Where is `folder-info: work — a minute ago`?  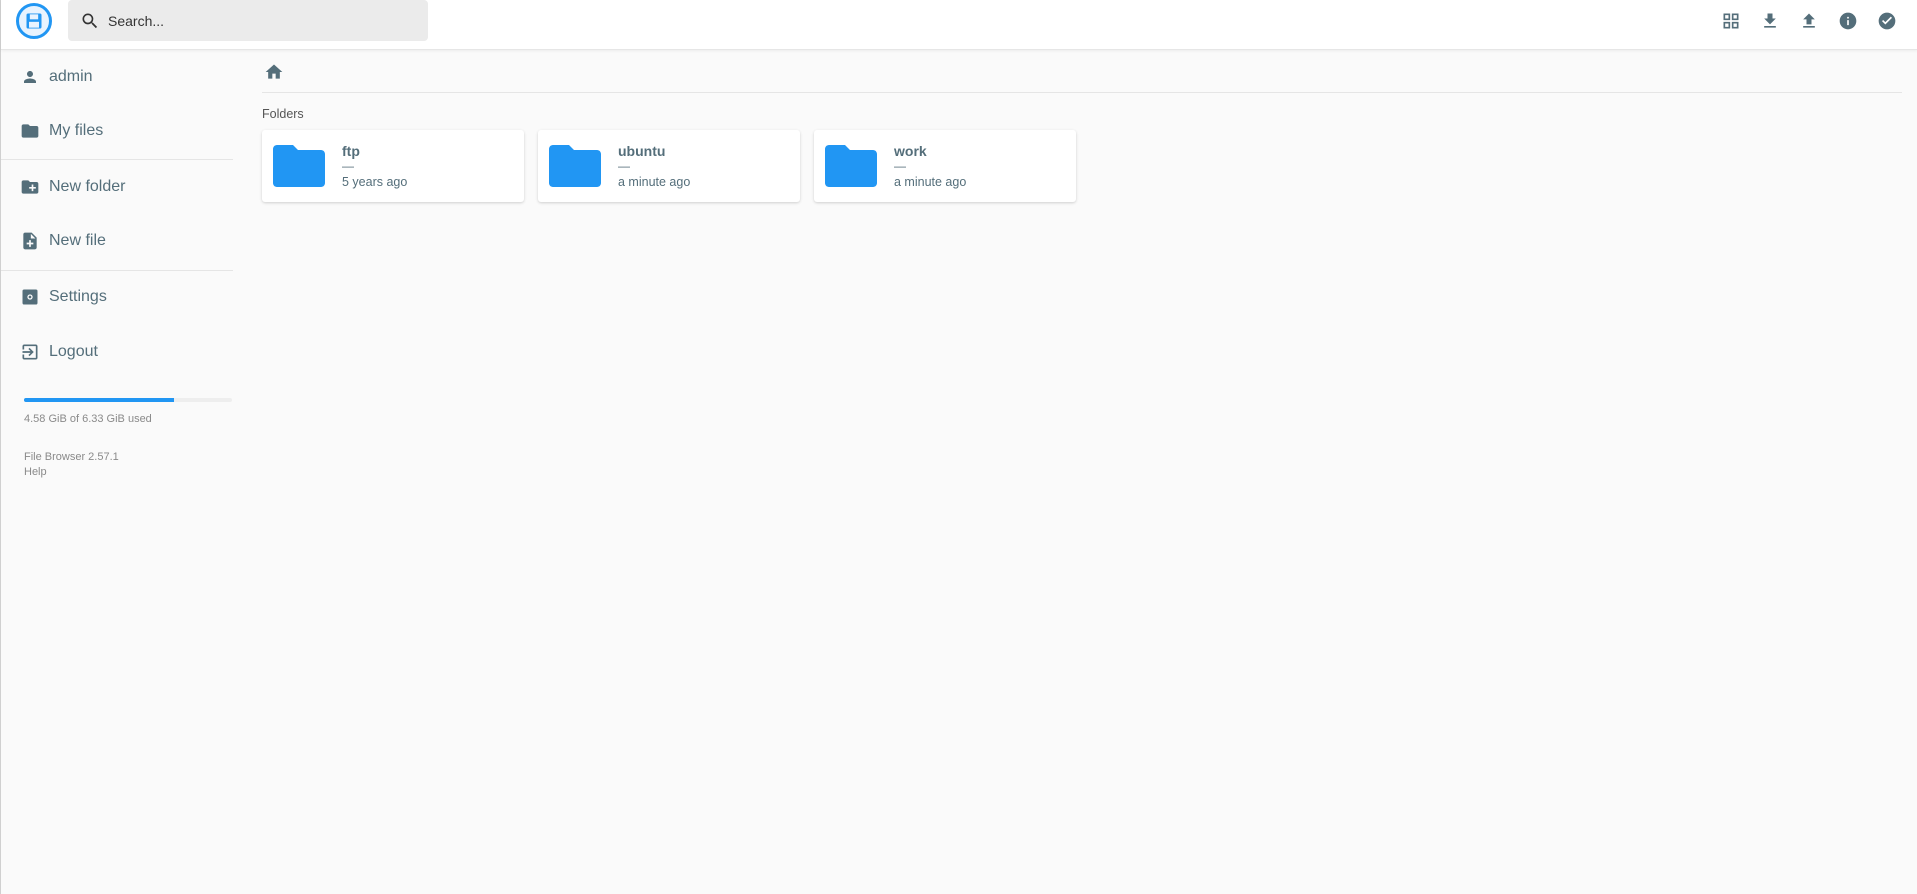 folder-info: work — a minute ago is located at coordinates (930, 166).